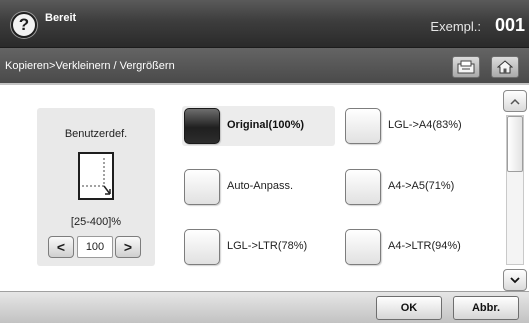 The width and height of the screenshot is (529, 323). What do you see at coordinates (455, 26) in the screenshot?
I see `copies-label: Exempl.:` at bounding box center [455, 26].